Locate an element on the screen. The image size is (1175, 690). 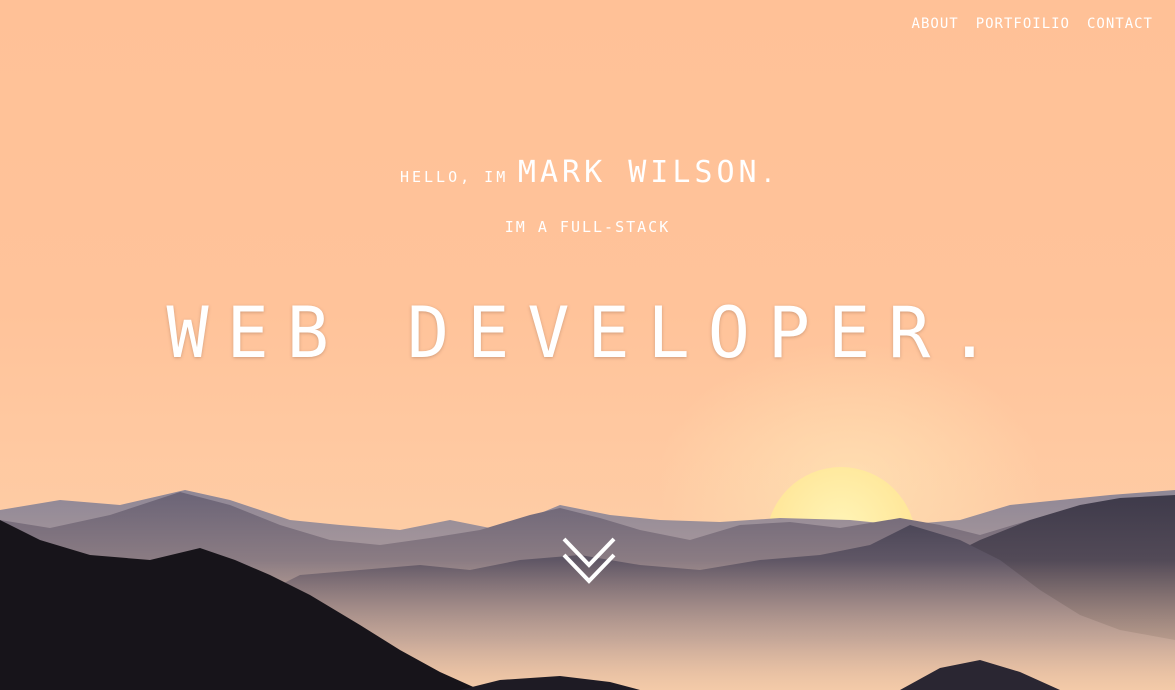
double-chevron-down-icon is located at coordinates (589, 560).